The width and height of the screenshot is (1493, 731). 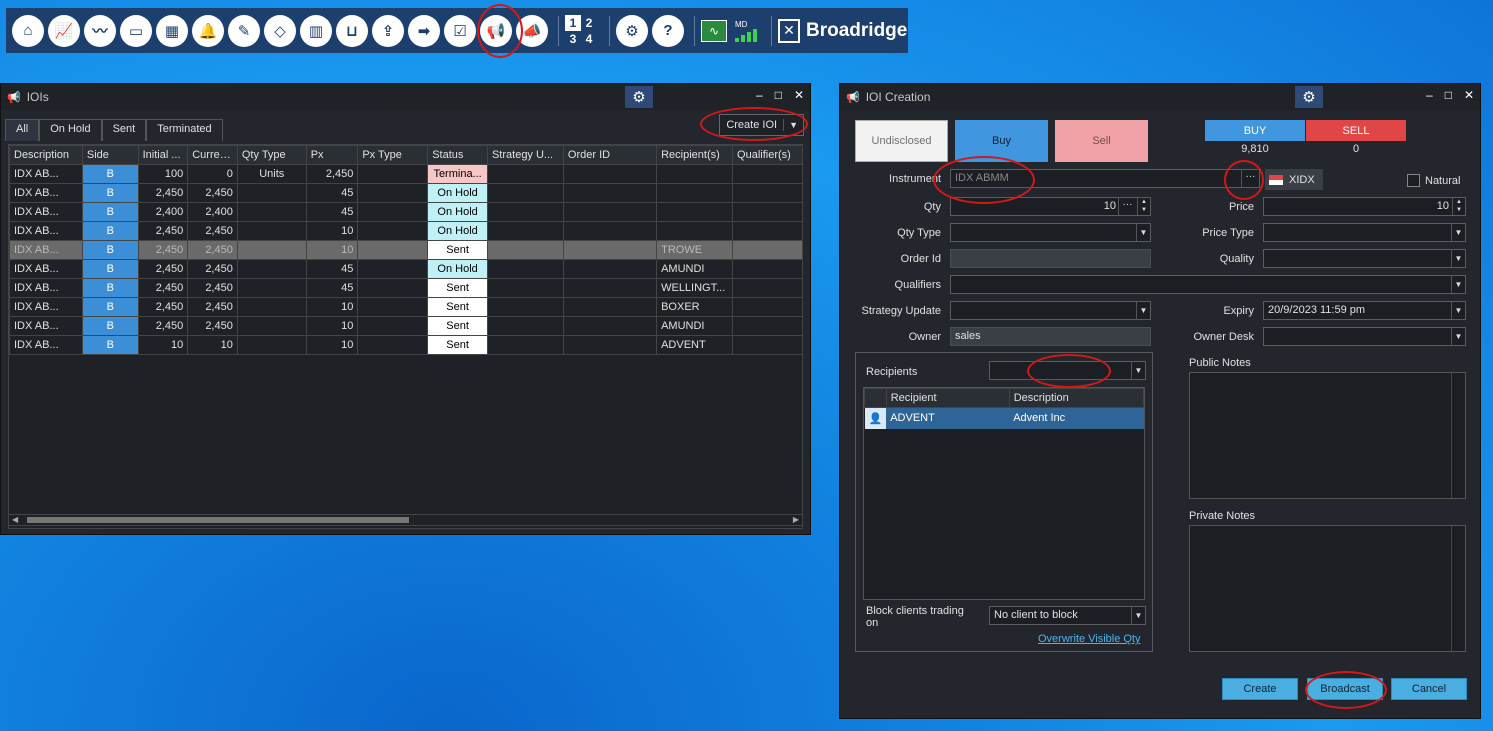 I want to click on qty-field: 10 ··· ▲ ▼, so click(x=1050, y=206).